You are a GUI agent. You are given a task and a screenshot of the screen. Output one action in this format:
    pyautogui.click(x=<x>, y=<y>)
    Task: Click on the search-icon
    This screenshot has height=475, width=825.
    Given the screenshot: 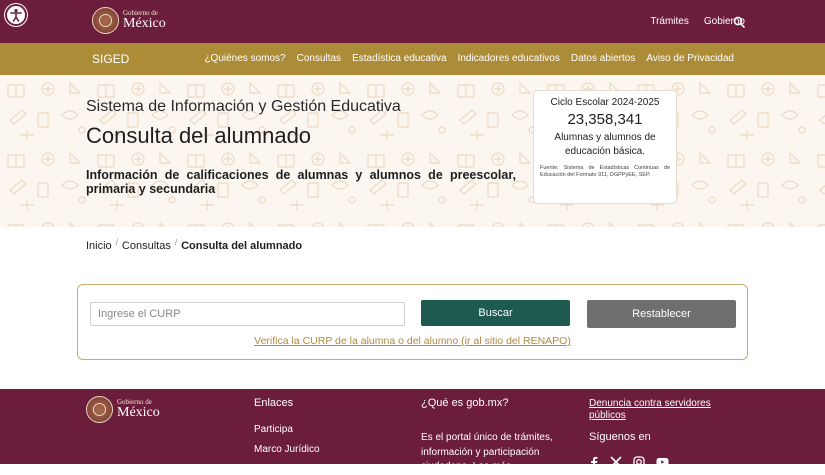 What is the action you would take?
    pyautogui.click(x=739, y=21)
    